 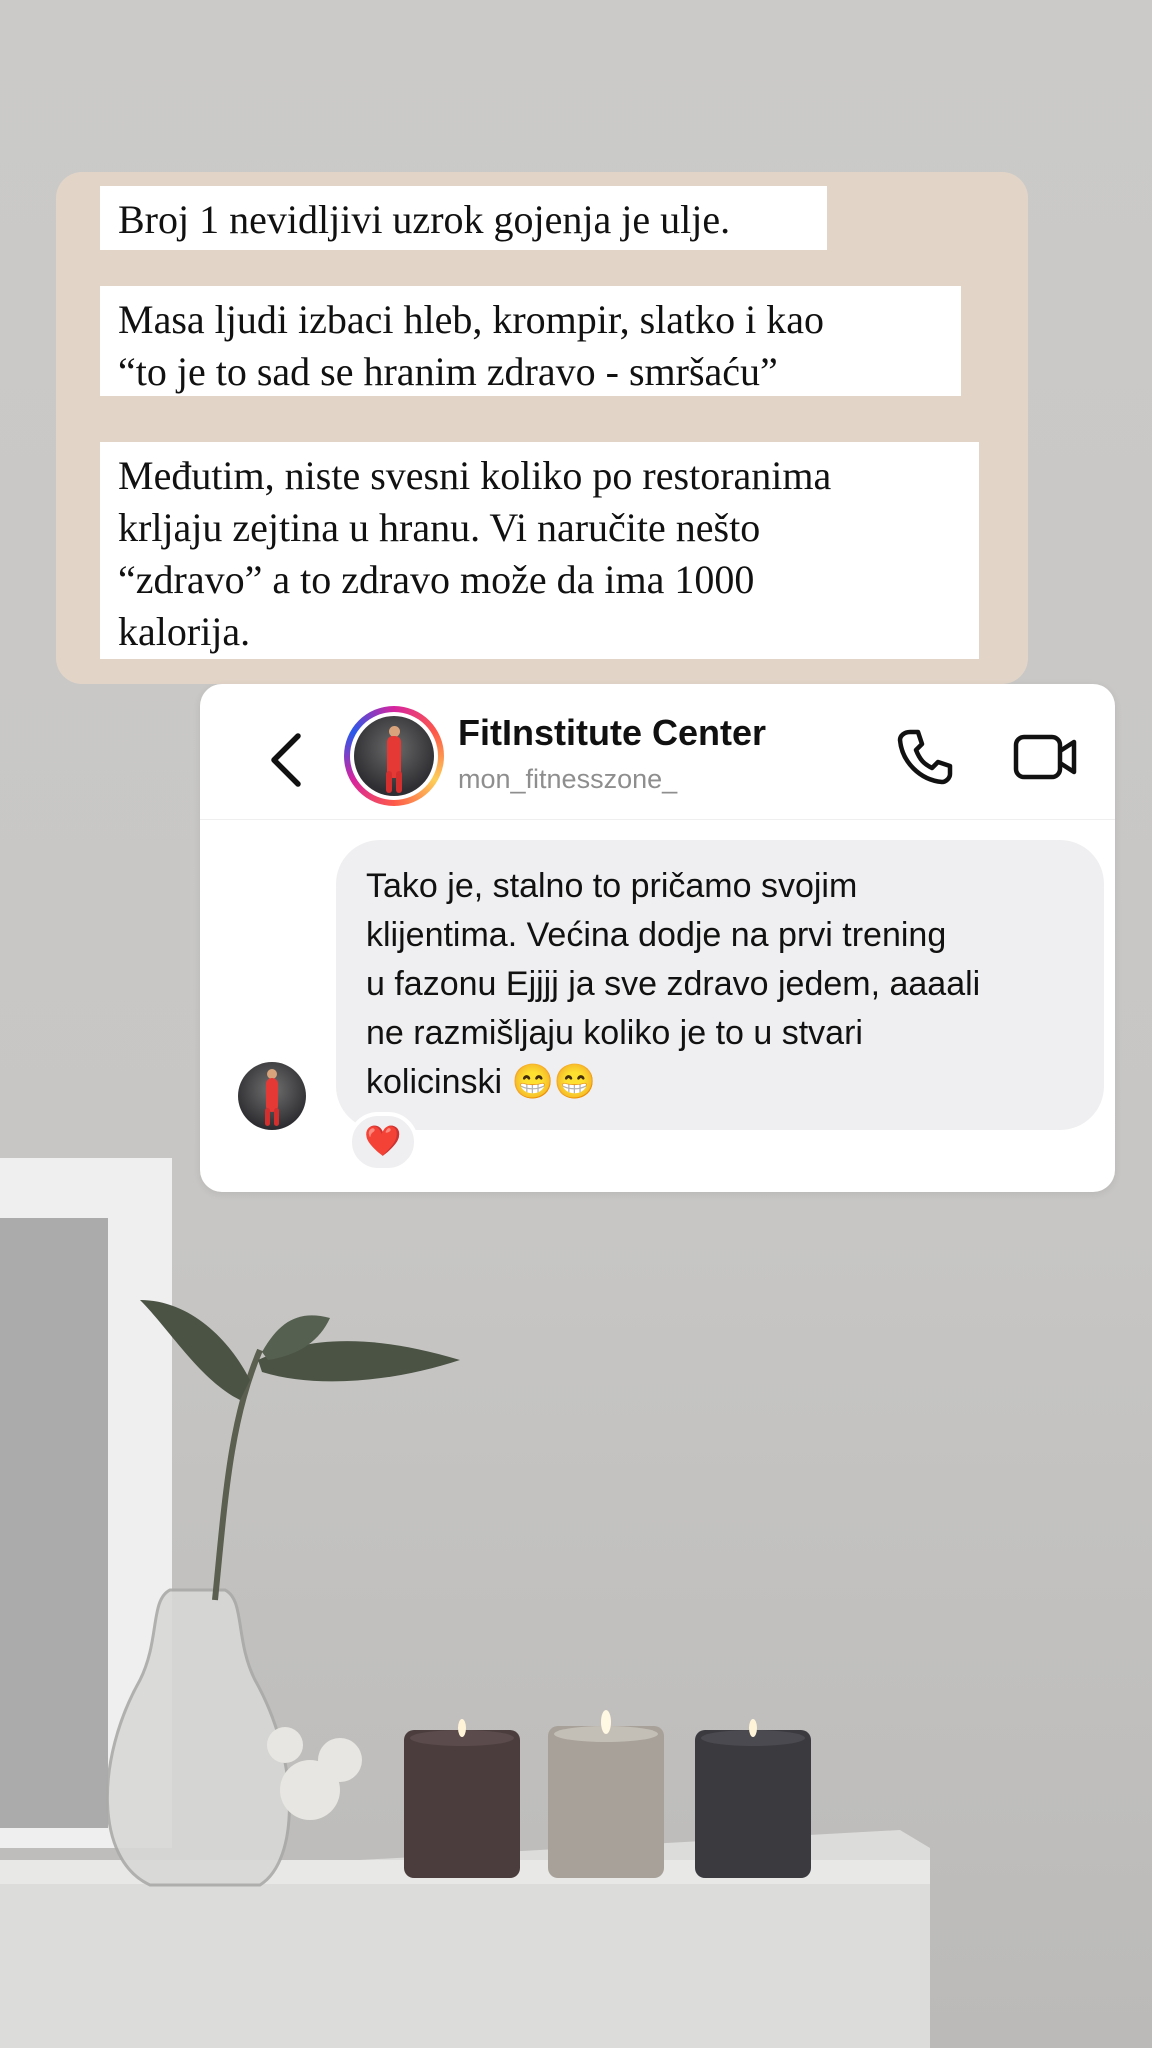 I want to click on profile-photo, so click(x=394, y=756).